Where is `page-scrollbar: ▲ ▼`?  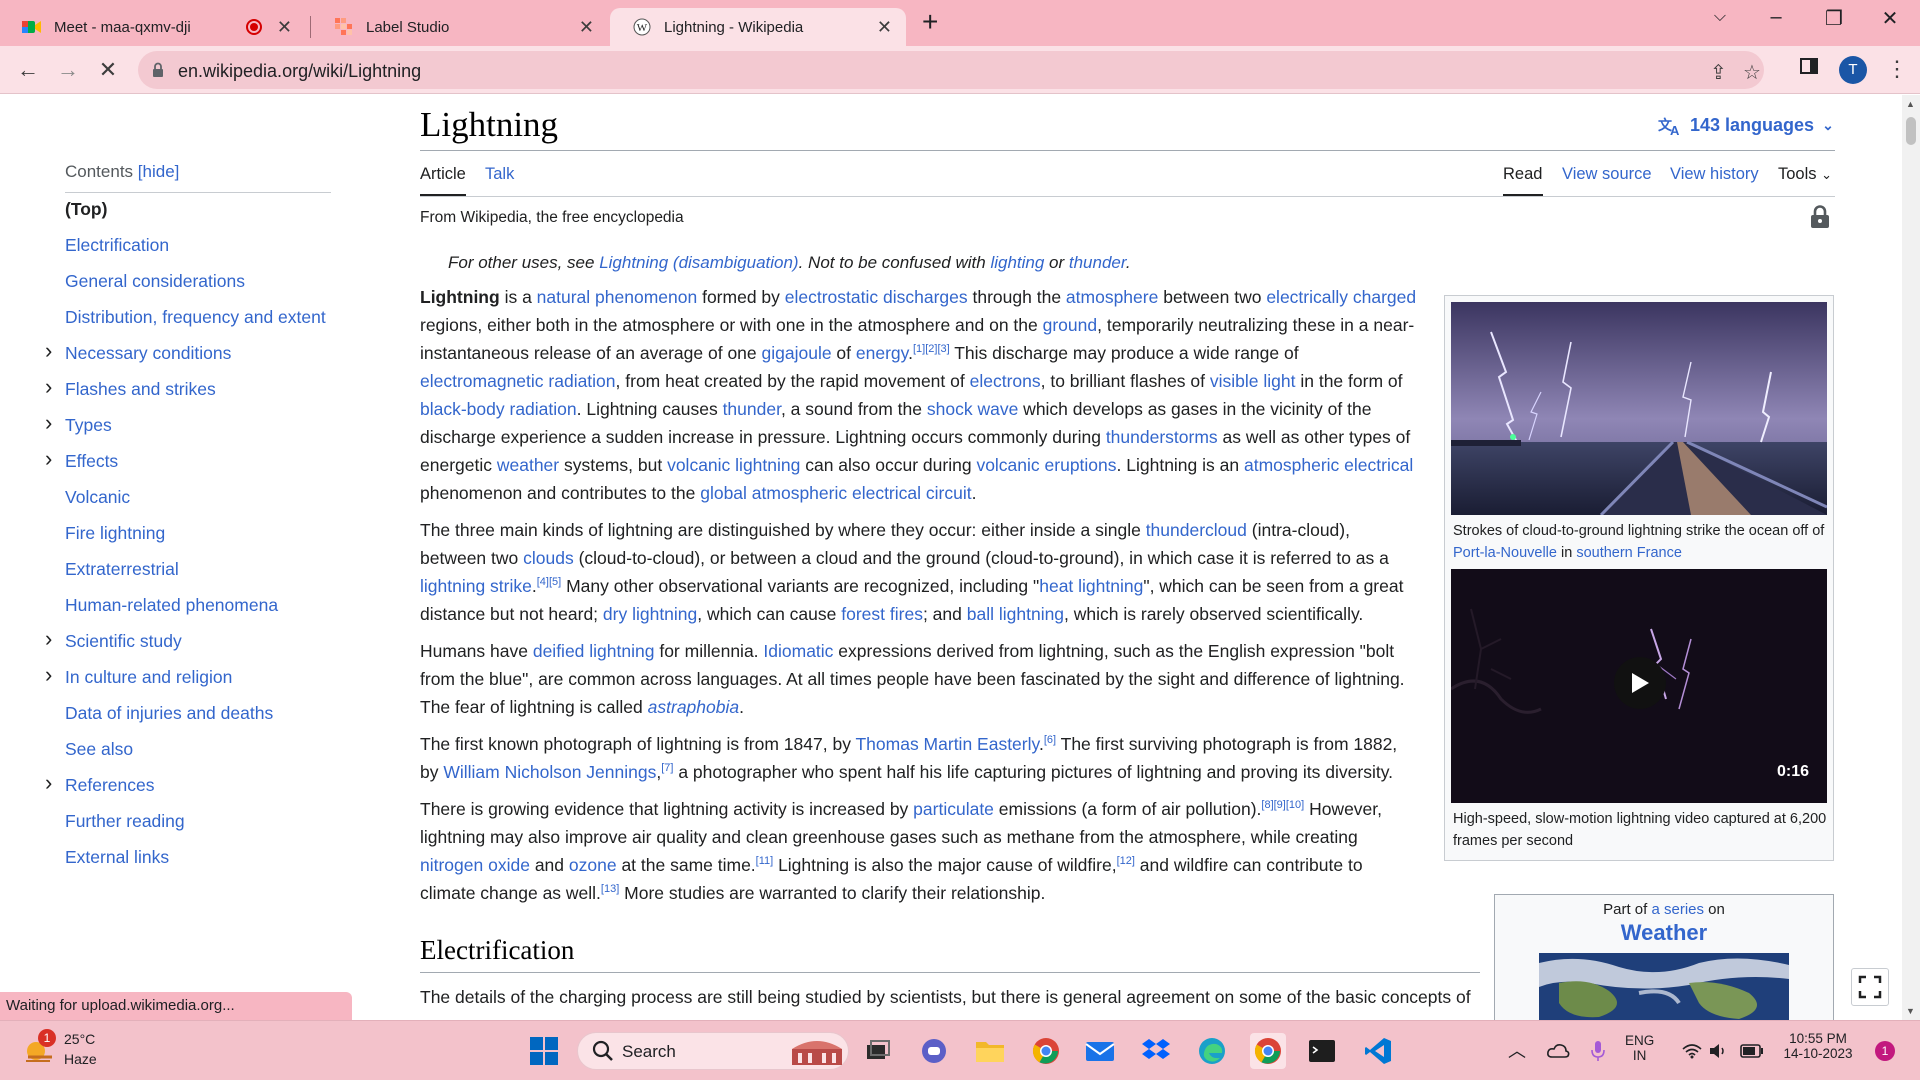 page-scrollbar: ▲ ▼ is located at coordinates (1911, 557).